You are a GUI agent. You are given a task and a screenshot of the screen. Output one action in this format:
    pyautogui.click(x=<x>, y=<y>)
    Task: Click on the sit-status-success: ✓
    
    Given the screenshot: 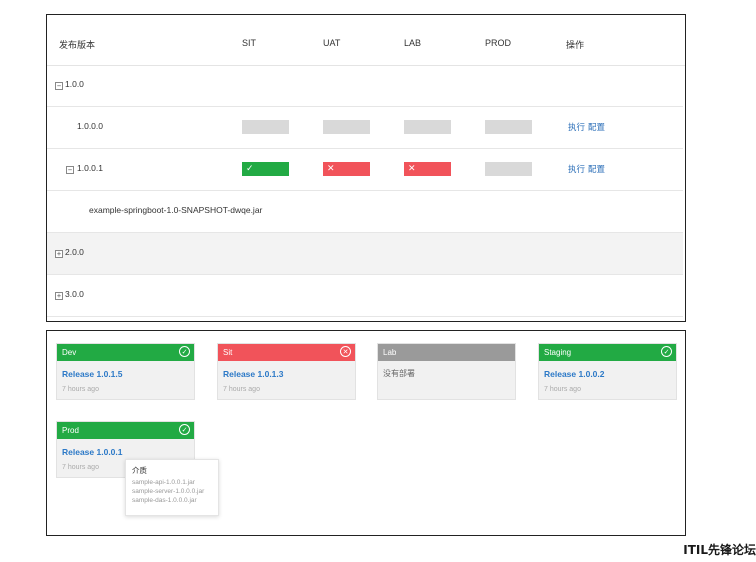 What is the action you would take?
    pyautogui.click(x=265, y=169)
    